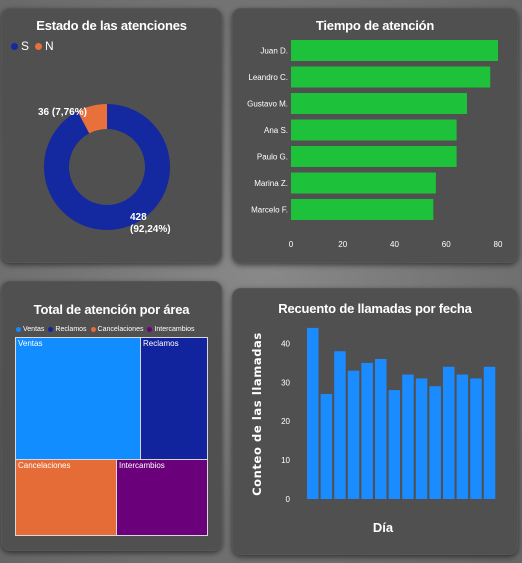 The height and width of the screenshot is (563, 522). What do you see at coordinates (150, 229) in the screenshot?
I see `donut-label-s-line-1: (92,24%)` at bounding box center [150, 229].